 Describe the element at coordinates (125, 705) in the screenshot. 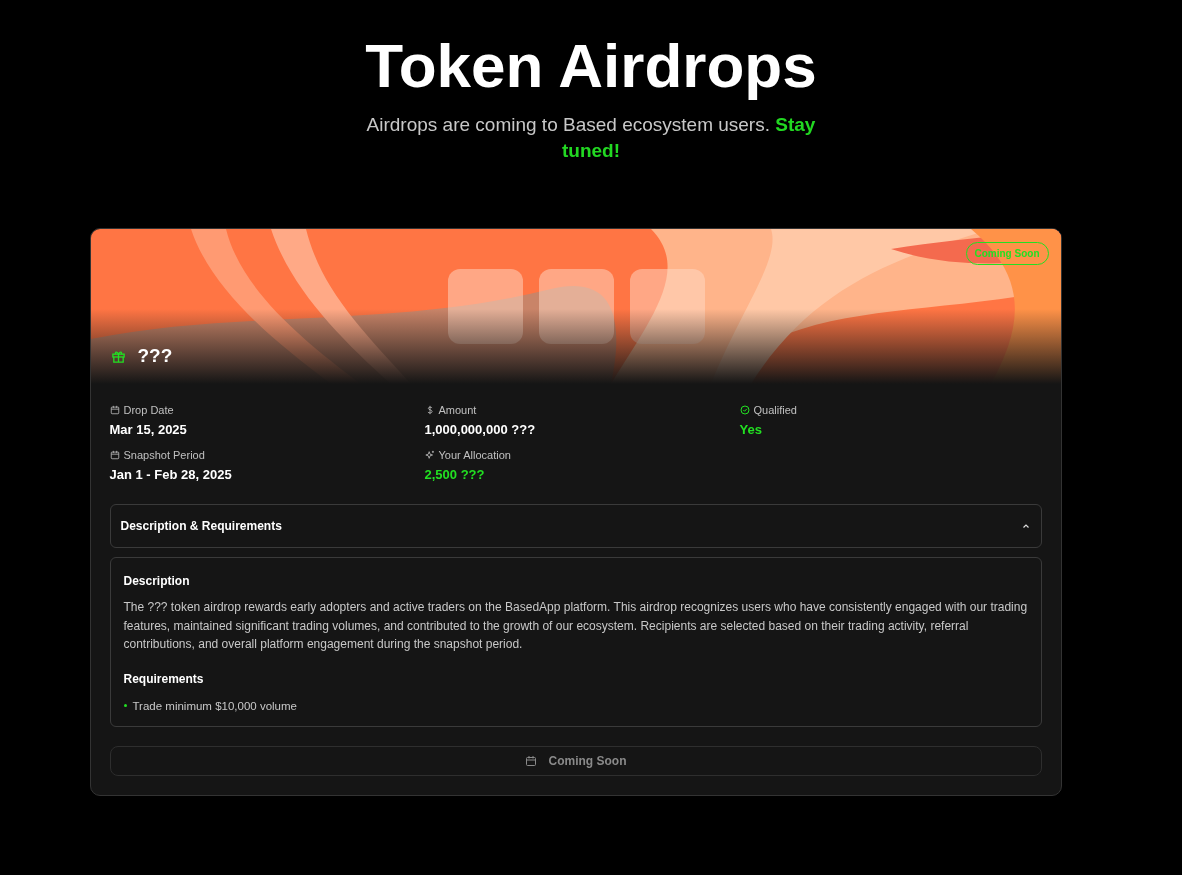

I see `bullet-icon` at that location.